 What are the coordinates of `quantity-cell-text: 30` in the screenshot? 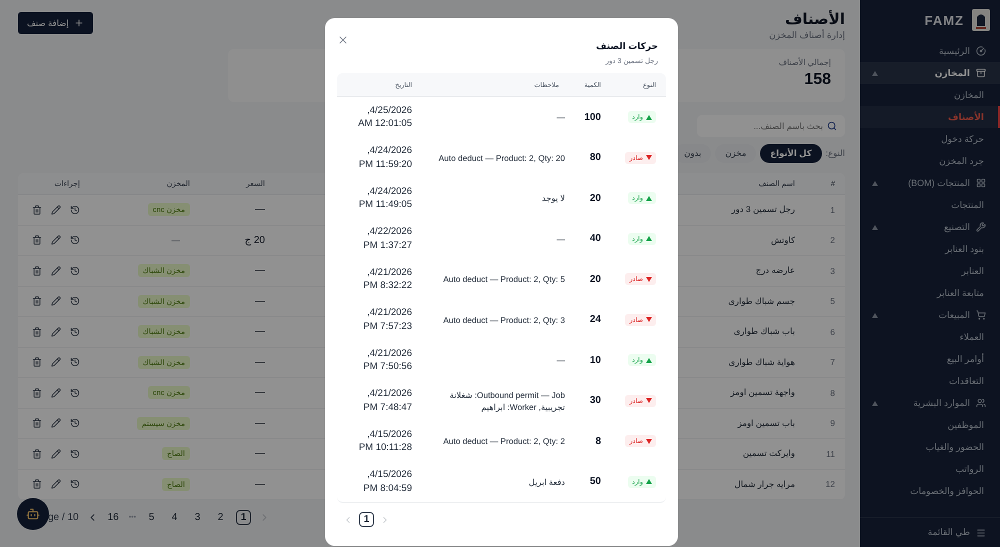 It's located at (596, 400).